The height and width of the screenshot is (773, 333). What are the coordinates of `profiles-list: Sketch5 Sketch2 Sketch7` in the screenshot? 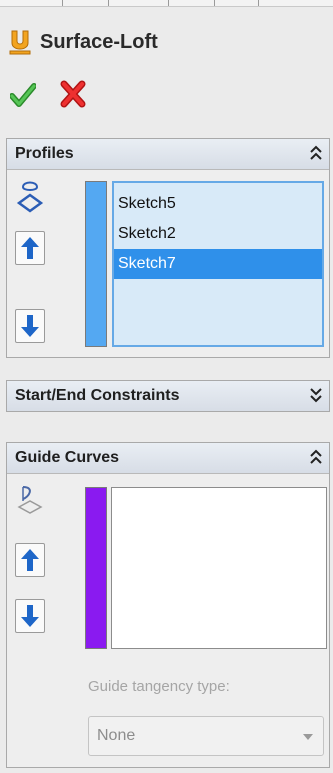 It's located at (218, 264).